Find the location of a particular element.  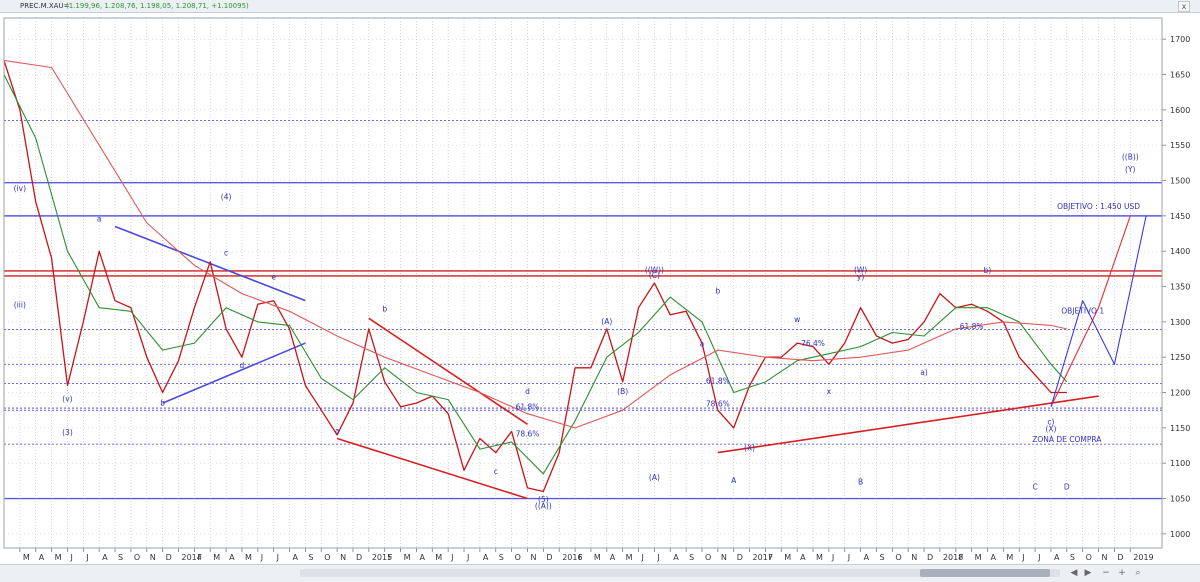

y-tick-label: 1350 is located at coordinates (1180, 287).